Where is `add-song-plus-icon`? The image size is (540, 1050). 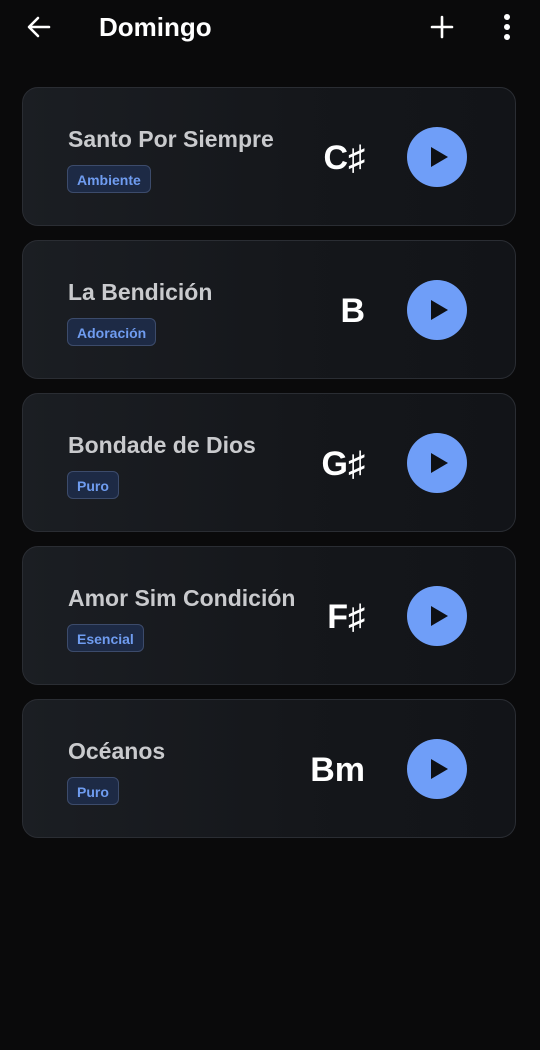
add-song-plus-icon is located at coordinates (442, 27).